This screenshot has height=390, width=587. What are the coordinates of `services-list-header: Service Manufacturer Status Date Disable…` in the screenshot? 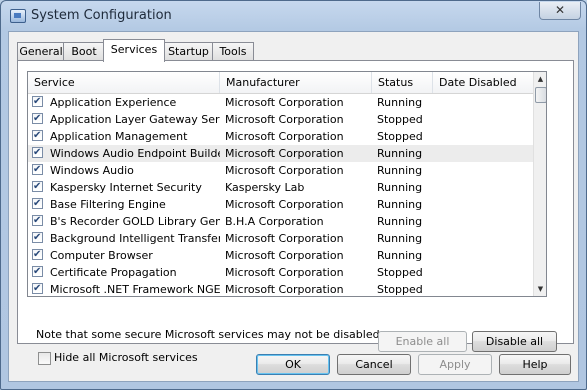 It's located at (280, 83).